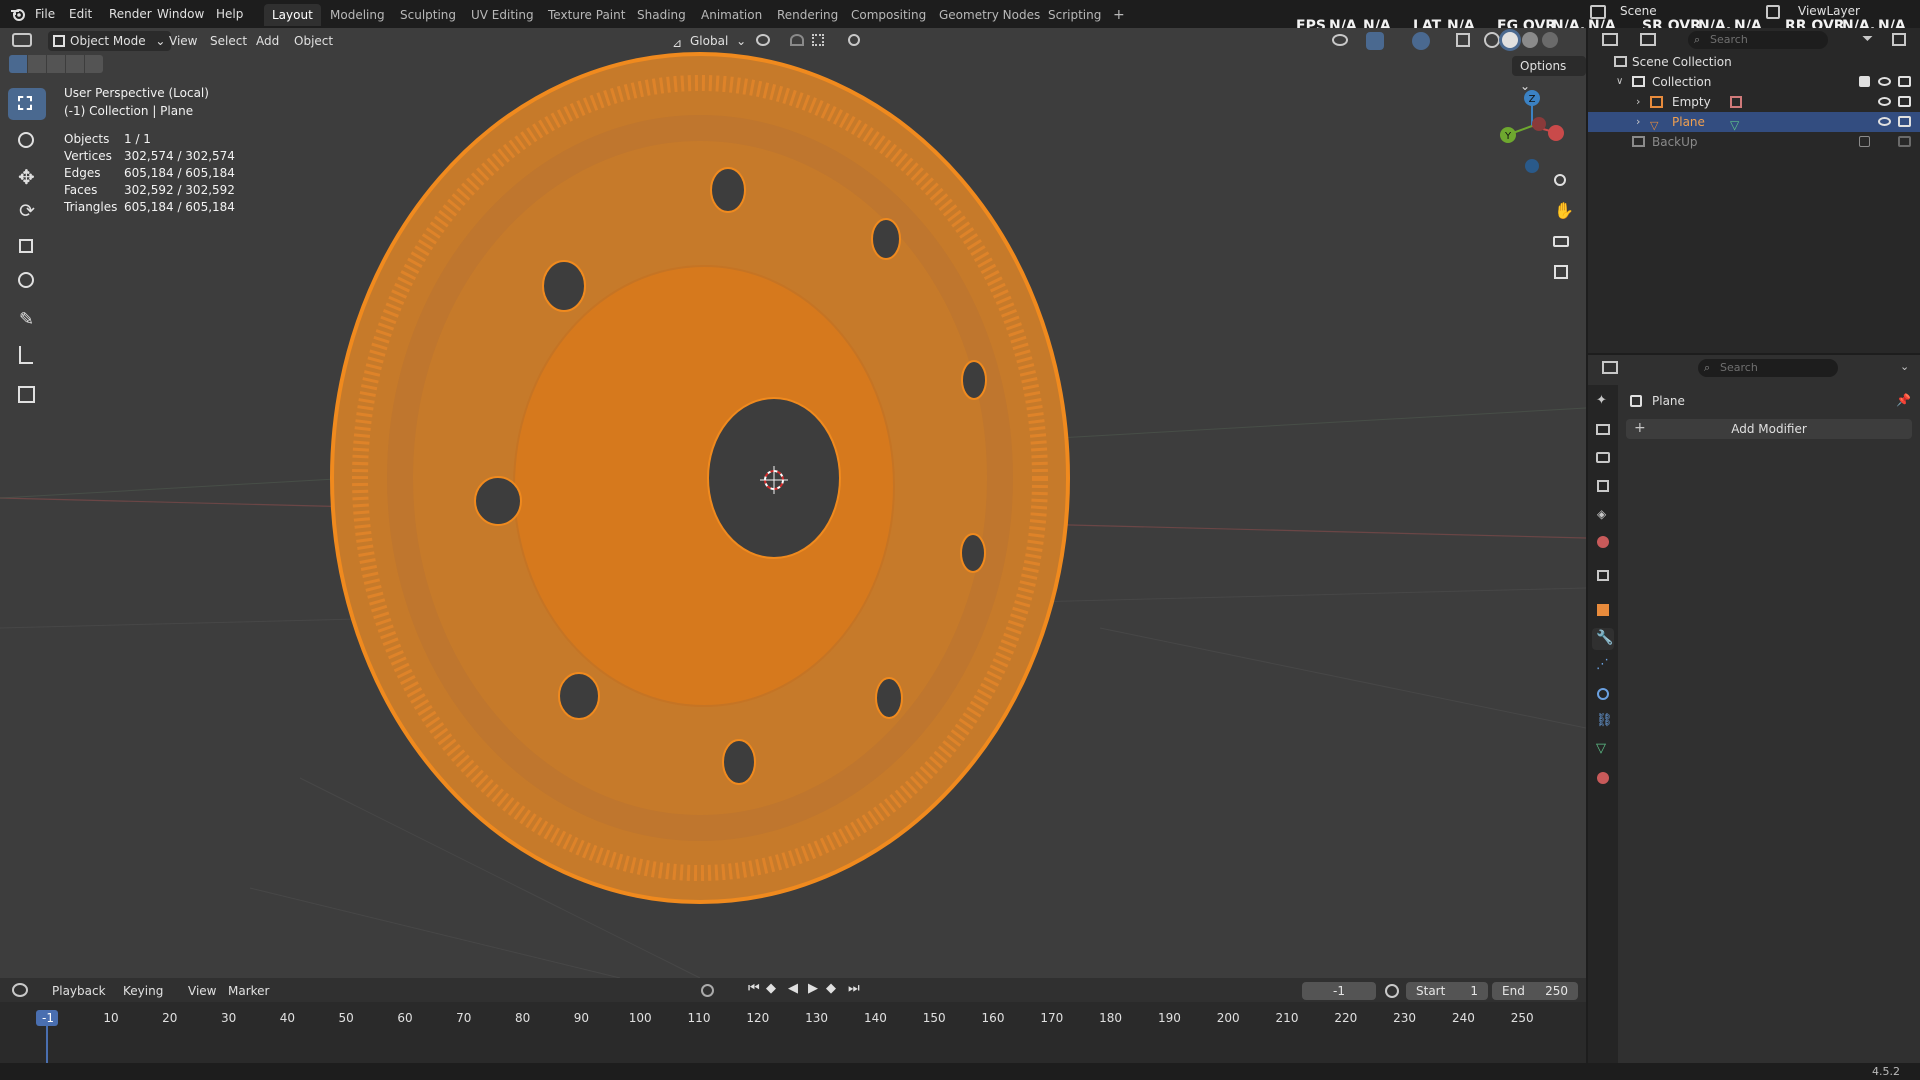  I want to click on stopwatch-icon, so click(1392, 991).